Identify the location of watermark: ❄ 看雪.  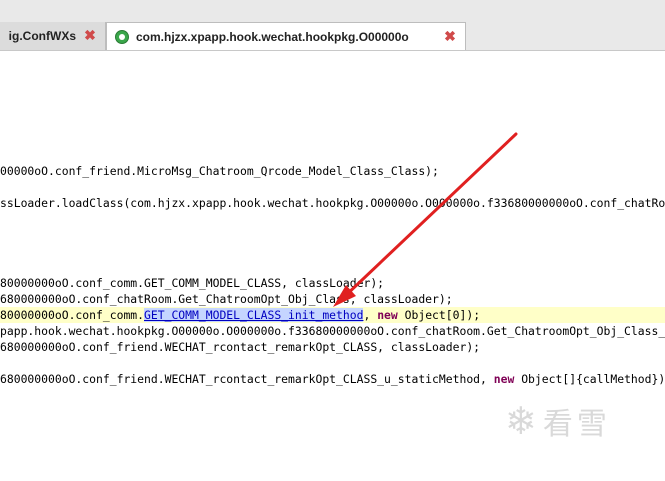
(558, 421).